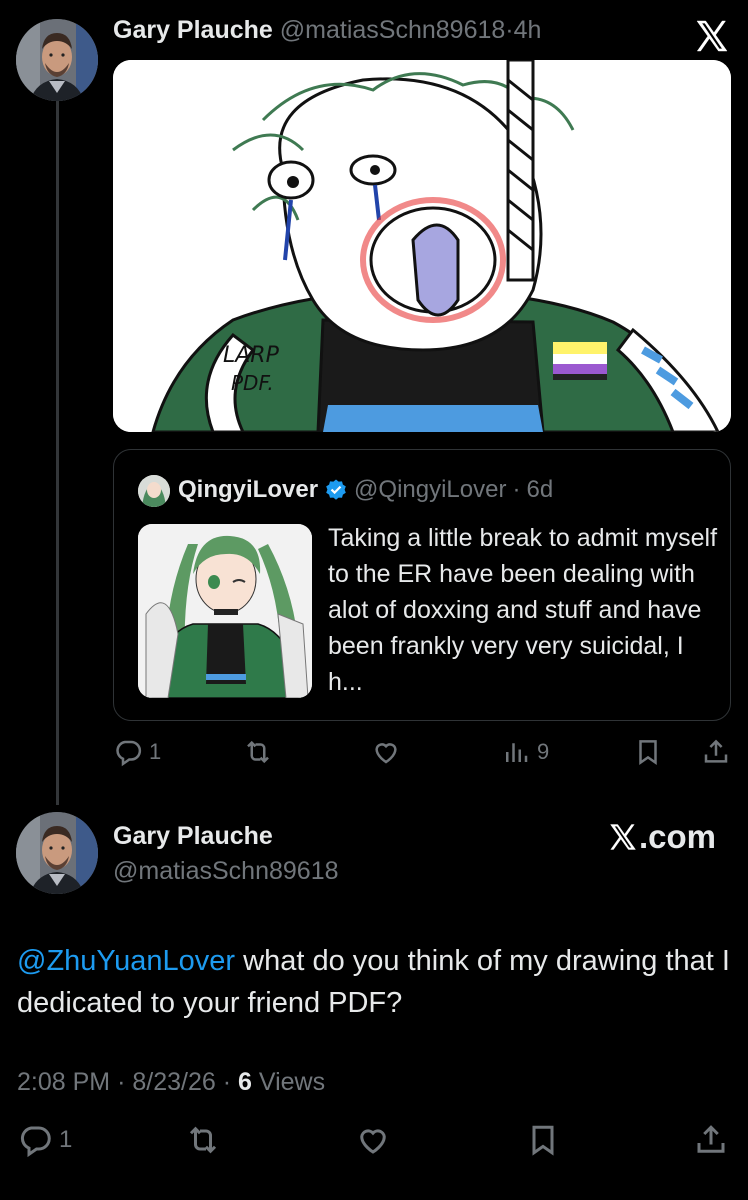  Describe the element at coordinates (543, 751) in the screenshot. I see `views-count: 9` at that location.